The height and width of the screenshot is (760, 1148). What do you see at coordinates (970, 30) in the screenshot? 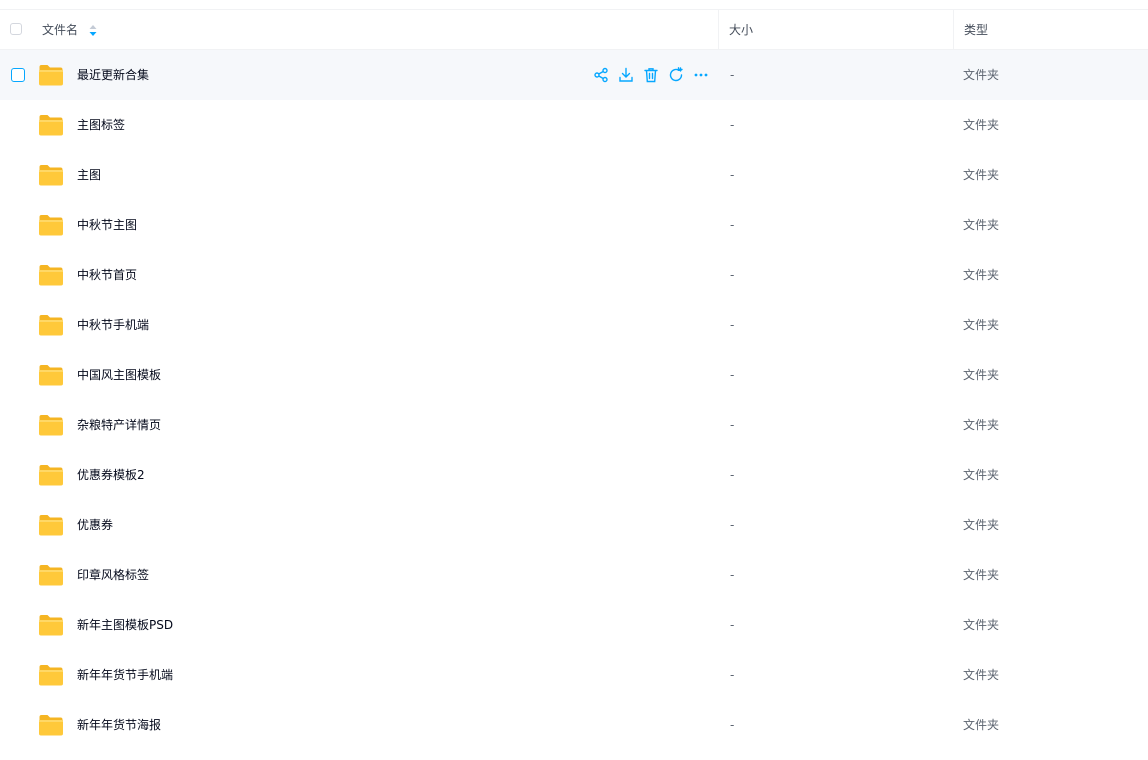
I see `type-column-header: 类型` at bounding box center [970, 30].